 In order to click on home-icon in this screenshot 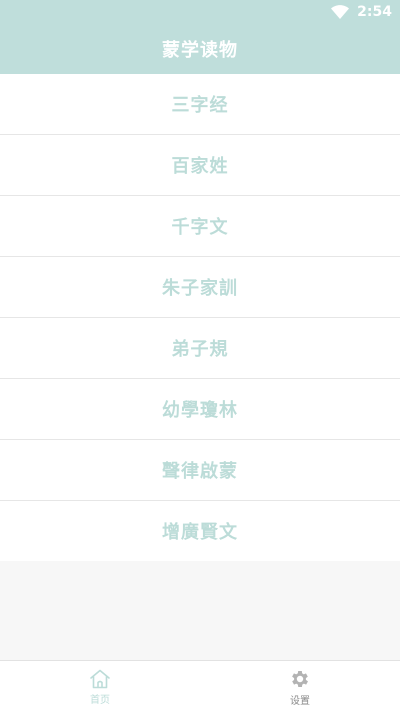, I will do `click(100, 679)`.